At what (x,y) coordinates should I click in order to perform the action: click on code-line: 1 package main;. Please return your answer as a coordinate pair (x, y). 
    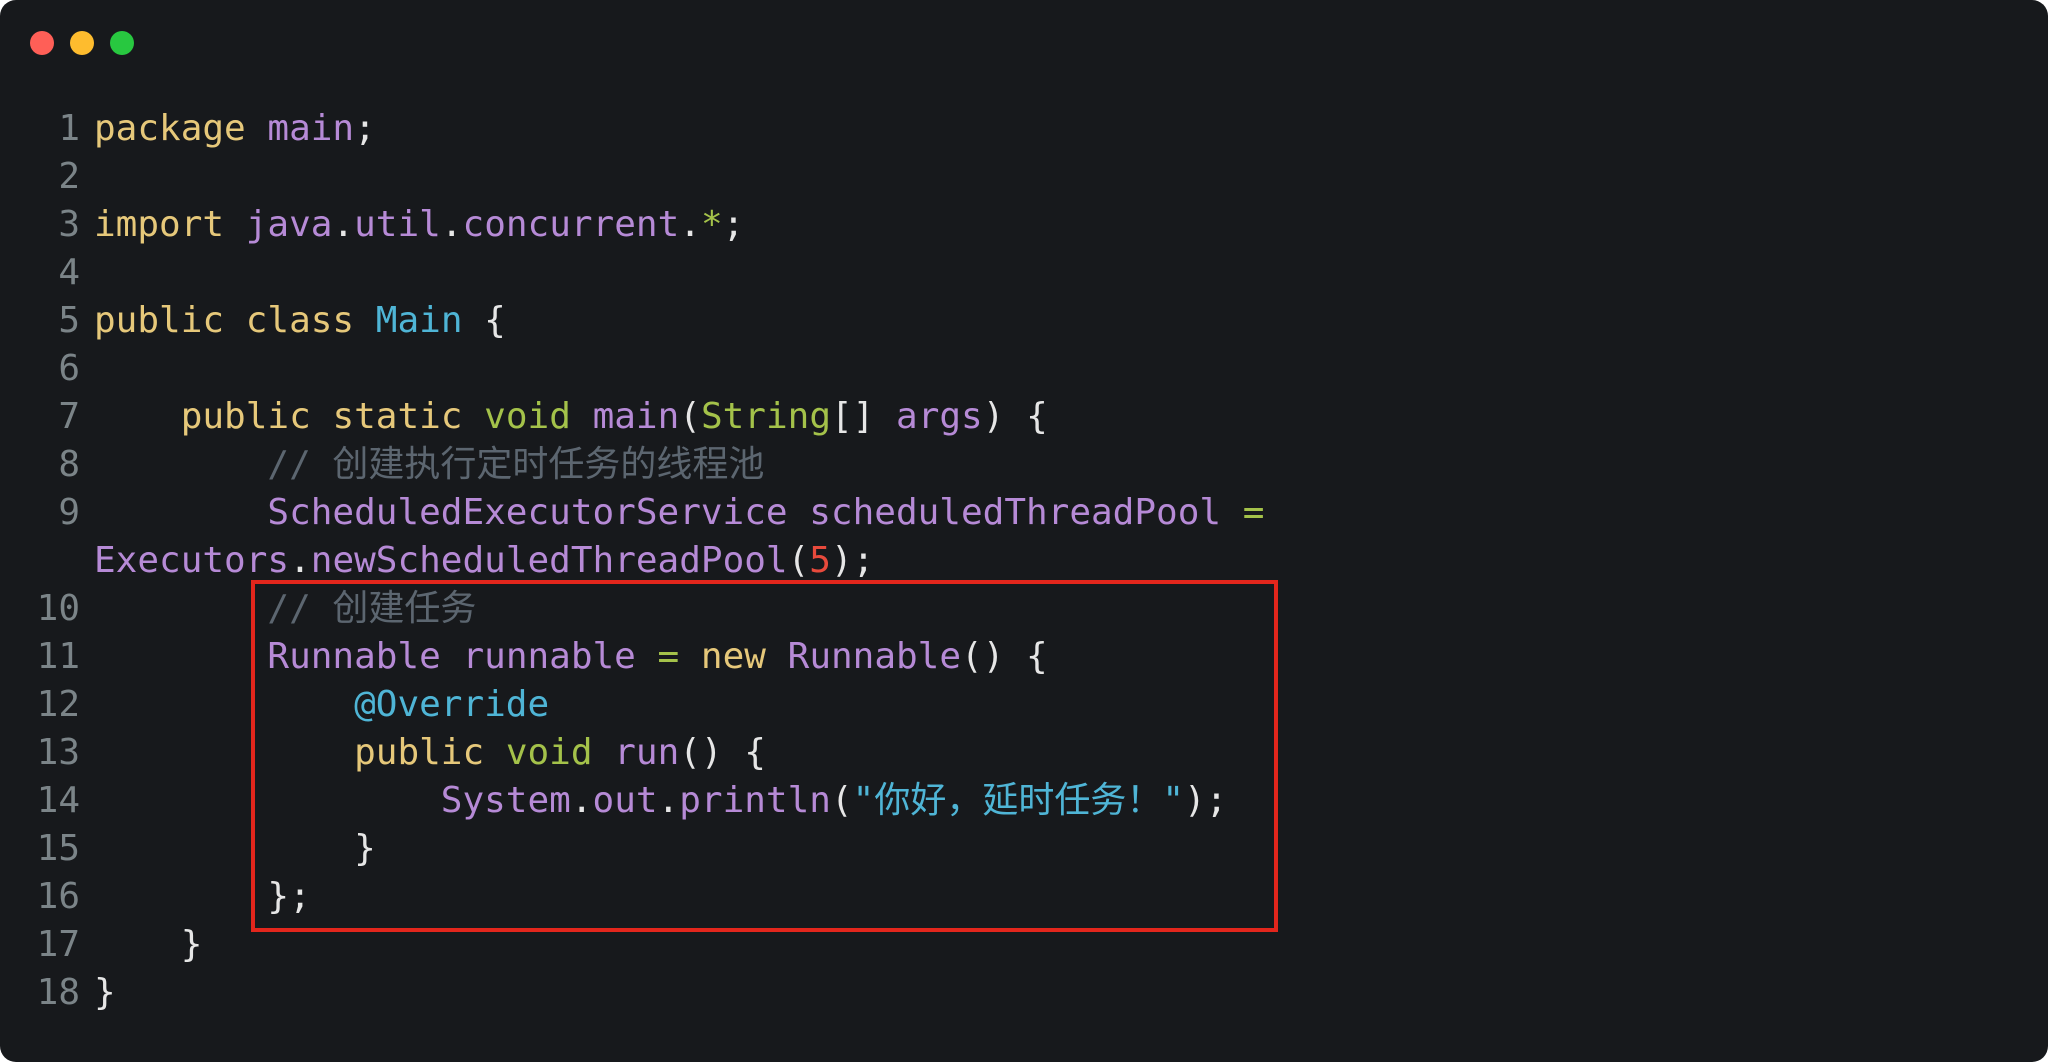
    Looking at the image, I should click on (632, 129).